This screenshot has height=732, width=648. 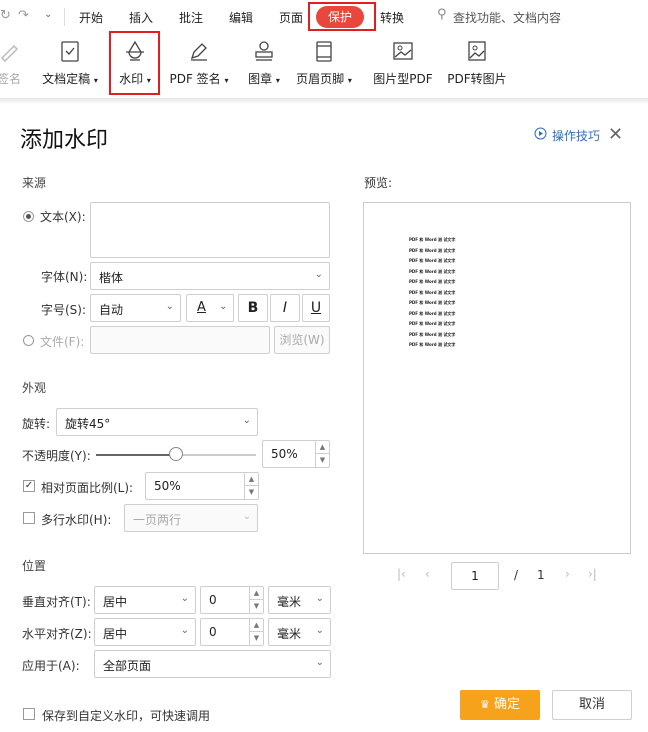 What do you see at coordinates (264, 51) in the screenshot?
I see `stamp-icon` at bounding box center [264, 51].